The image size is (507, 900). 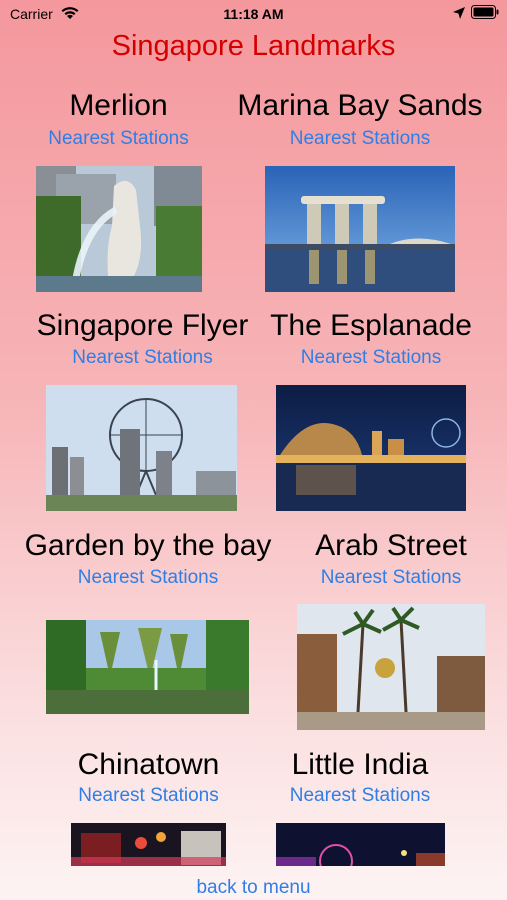 What do you see at coordinates (148, 578) in the screenshot?
I see `nearest-stations-link-garden-by-the-bay: Nearest Stations` at bounding box center [148, 578].